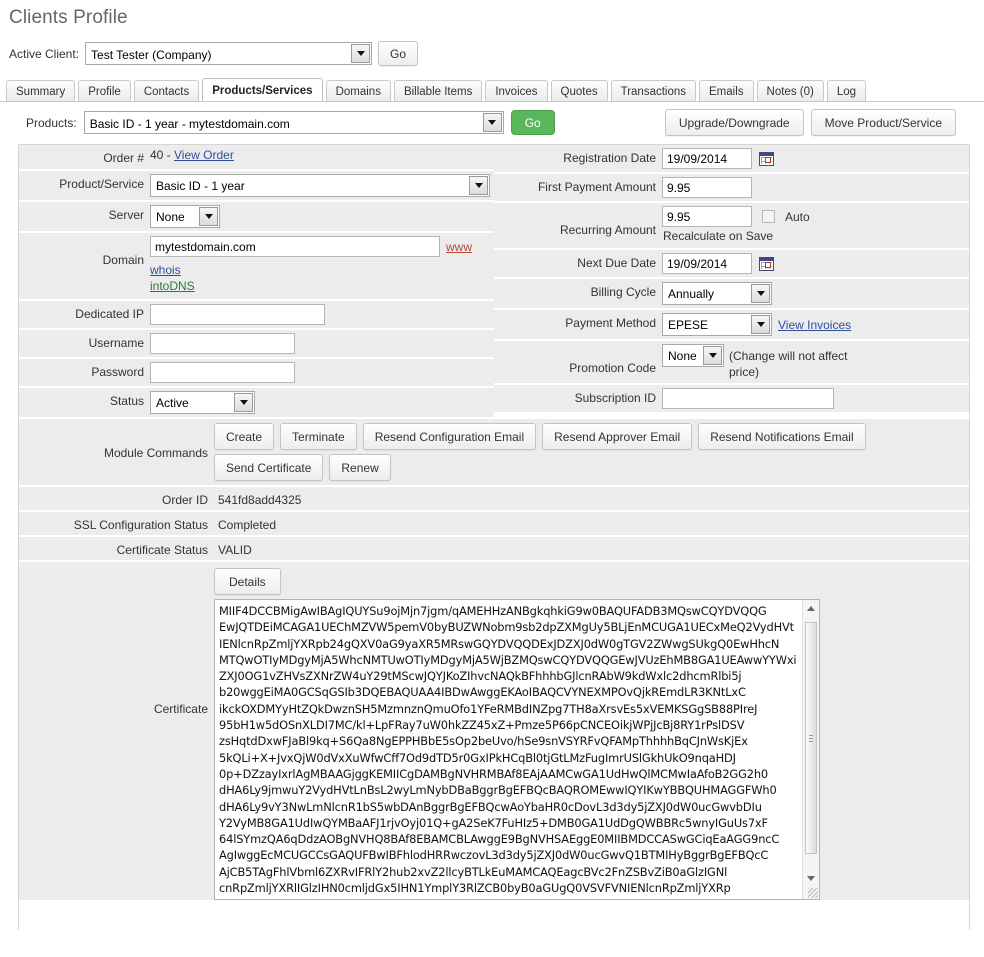 This screenshot has height=957, width=984. Describe the element at coordinates (782, 436) in the screenshot. I see `resend-notifications-email-button: Resend Notifications Email` at that location.